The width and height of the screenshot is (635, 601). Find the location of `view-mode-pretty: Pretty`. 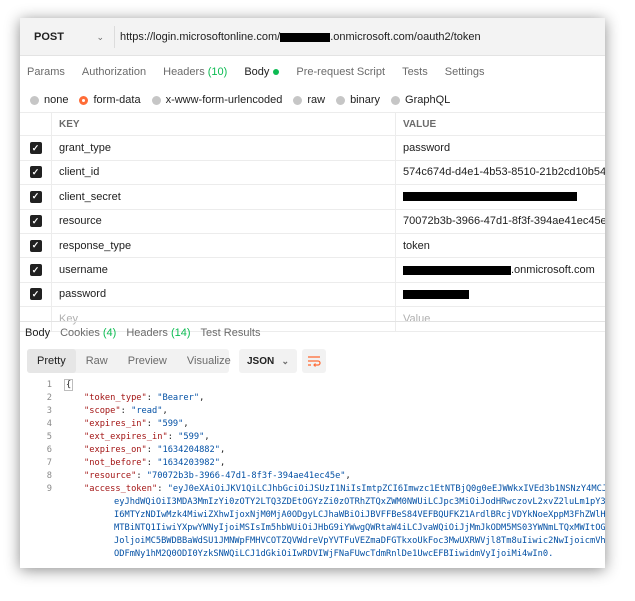

view-mode-pretty: Pretty is located at coordinates (51, 361).